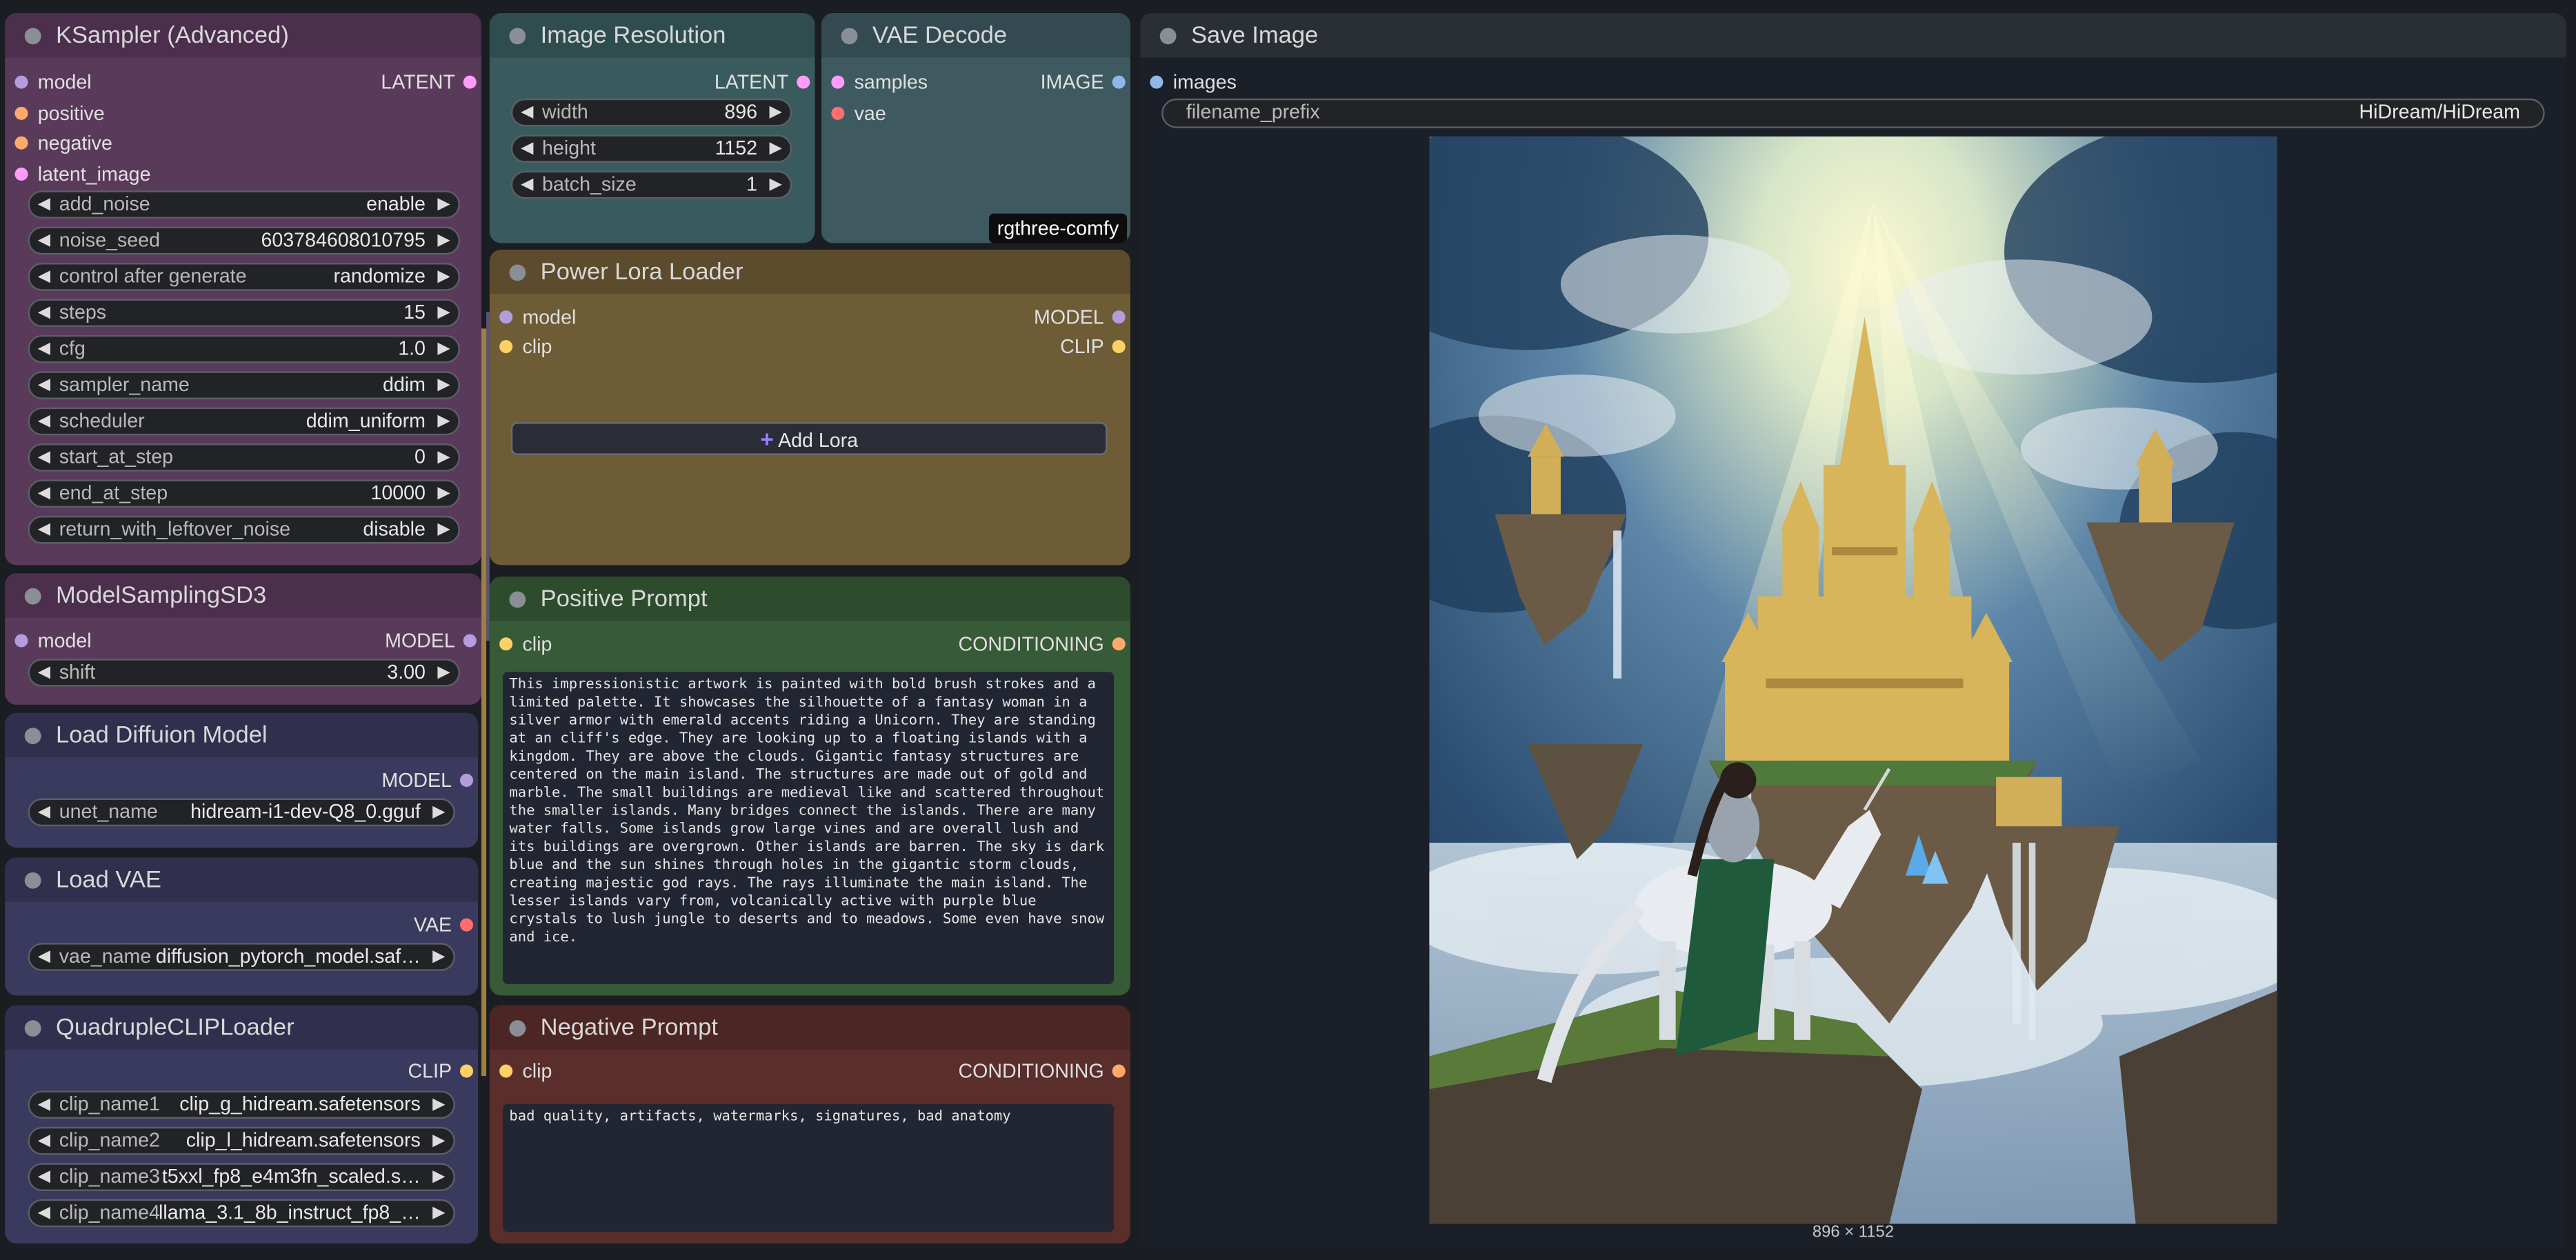 The height and width of the screenshot is (1260, 2576). What do you see at coordinates (244, 313) in the screenshot?
I see `widget-steps: ◀ steps 15 ▶` at bounding box center [244, 313].